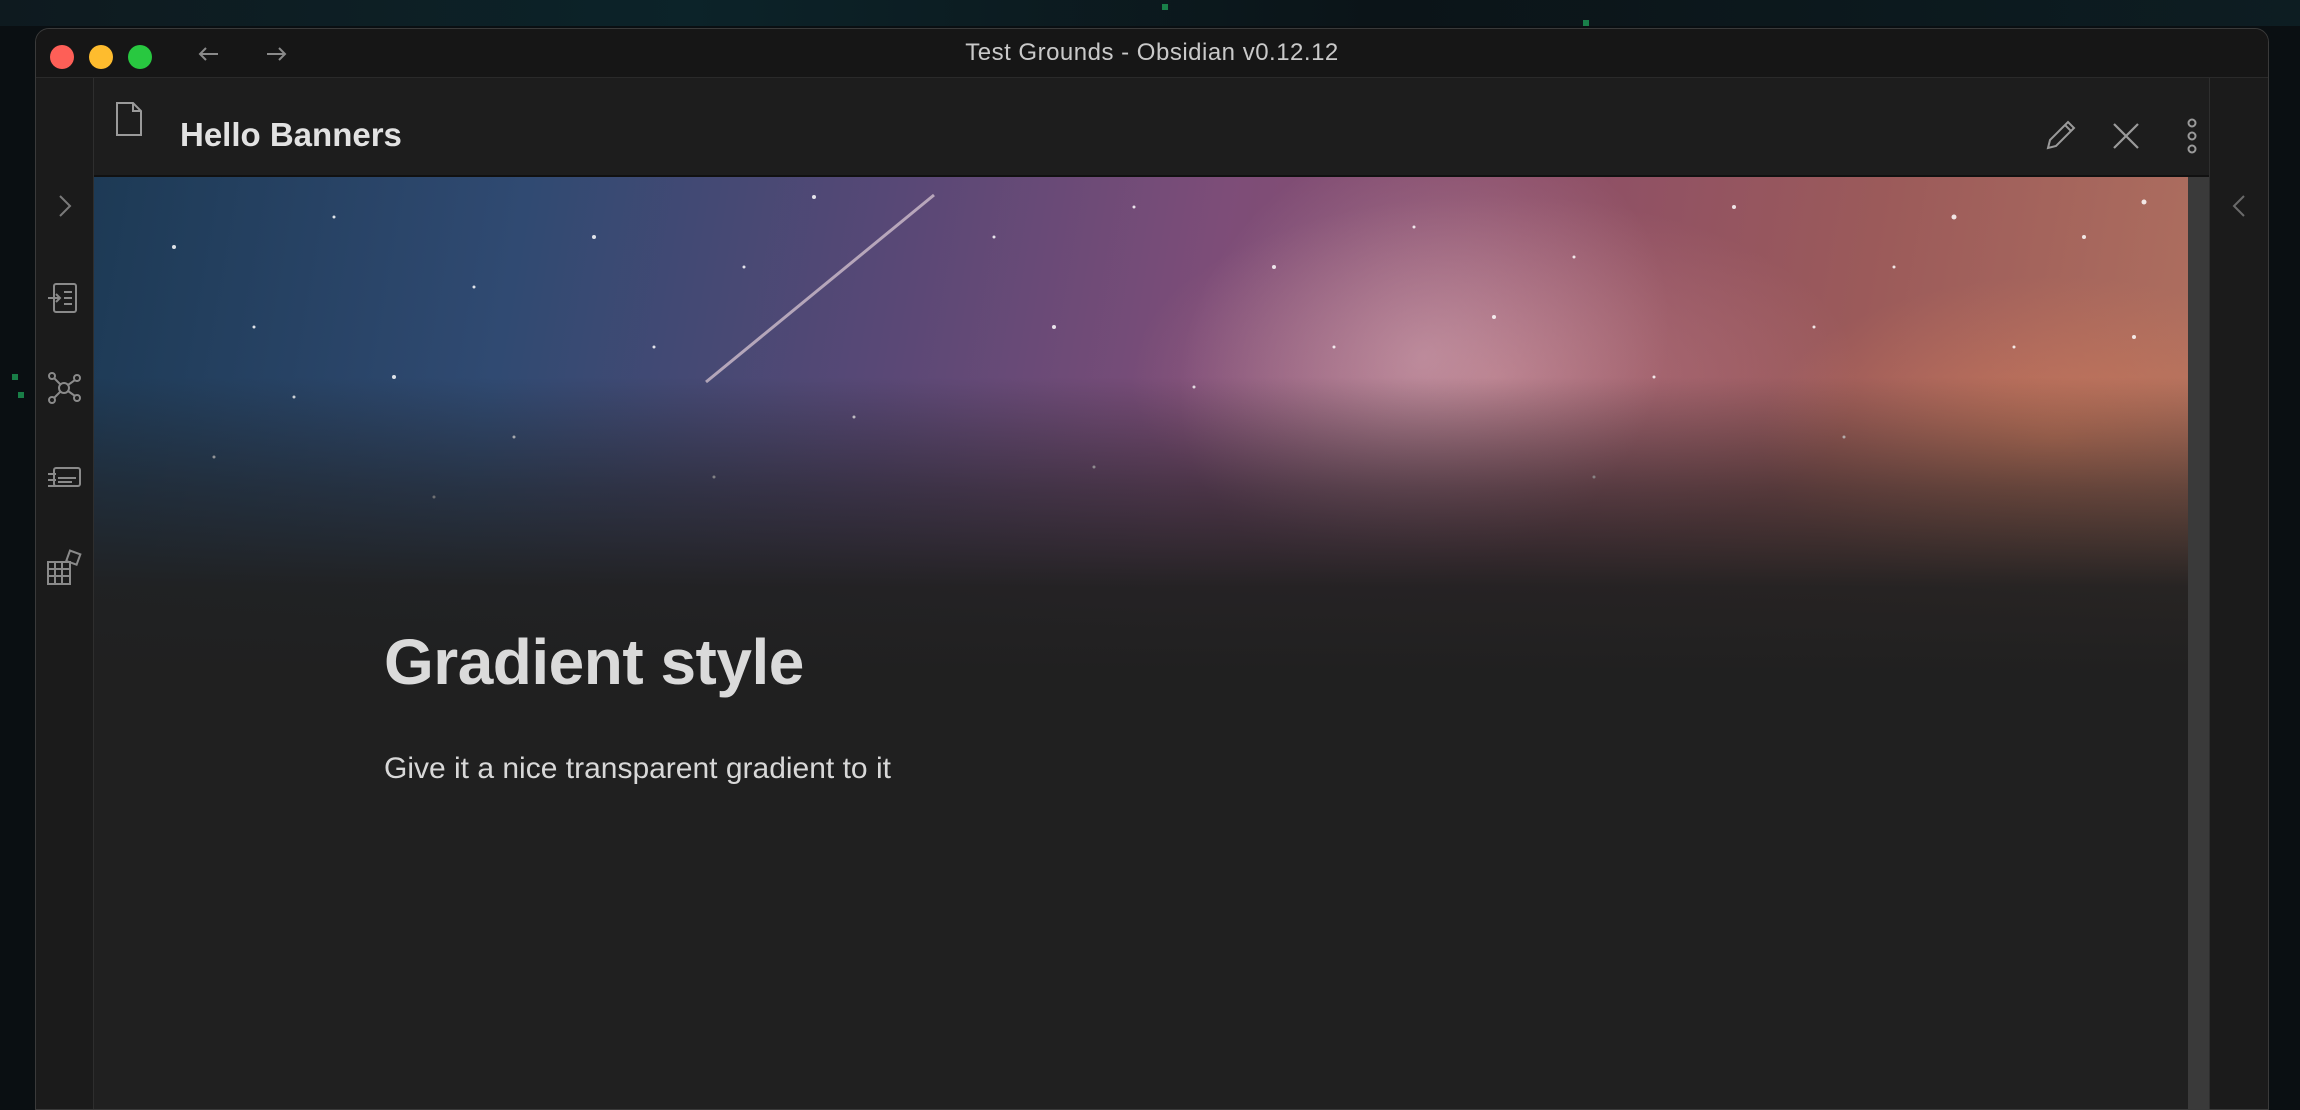 The width and height of the screenshot is (2300, 1110). I want to click on edit-icon, so click(2060, 136).